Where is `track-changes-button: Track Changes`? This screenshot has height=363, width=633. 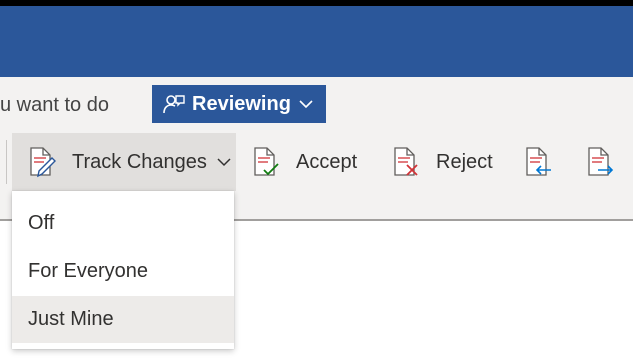
track-changes-button: Track Changes is located at coordinates (124, 162).